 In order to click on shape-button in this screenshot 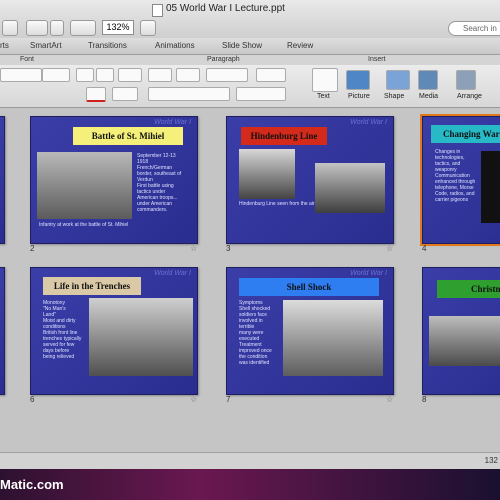, I will do `click(398, 80)`.